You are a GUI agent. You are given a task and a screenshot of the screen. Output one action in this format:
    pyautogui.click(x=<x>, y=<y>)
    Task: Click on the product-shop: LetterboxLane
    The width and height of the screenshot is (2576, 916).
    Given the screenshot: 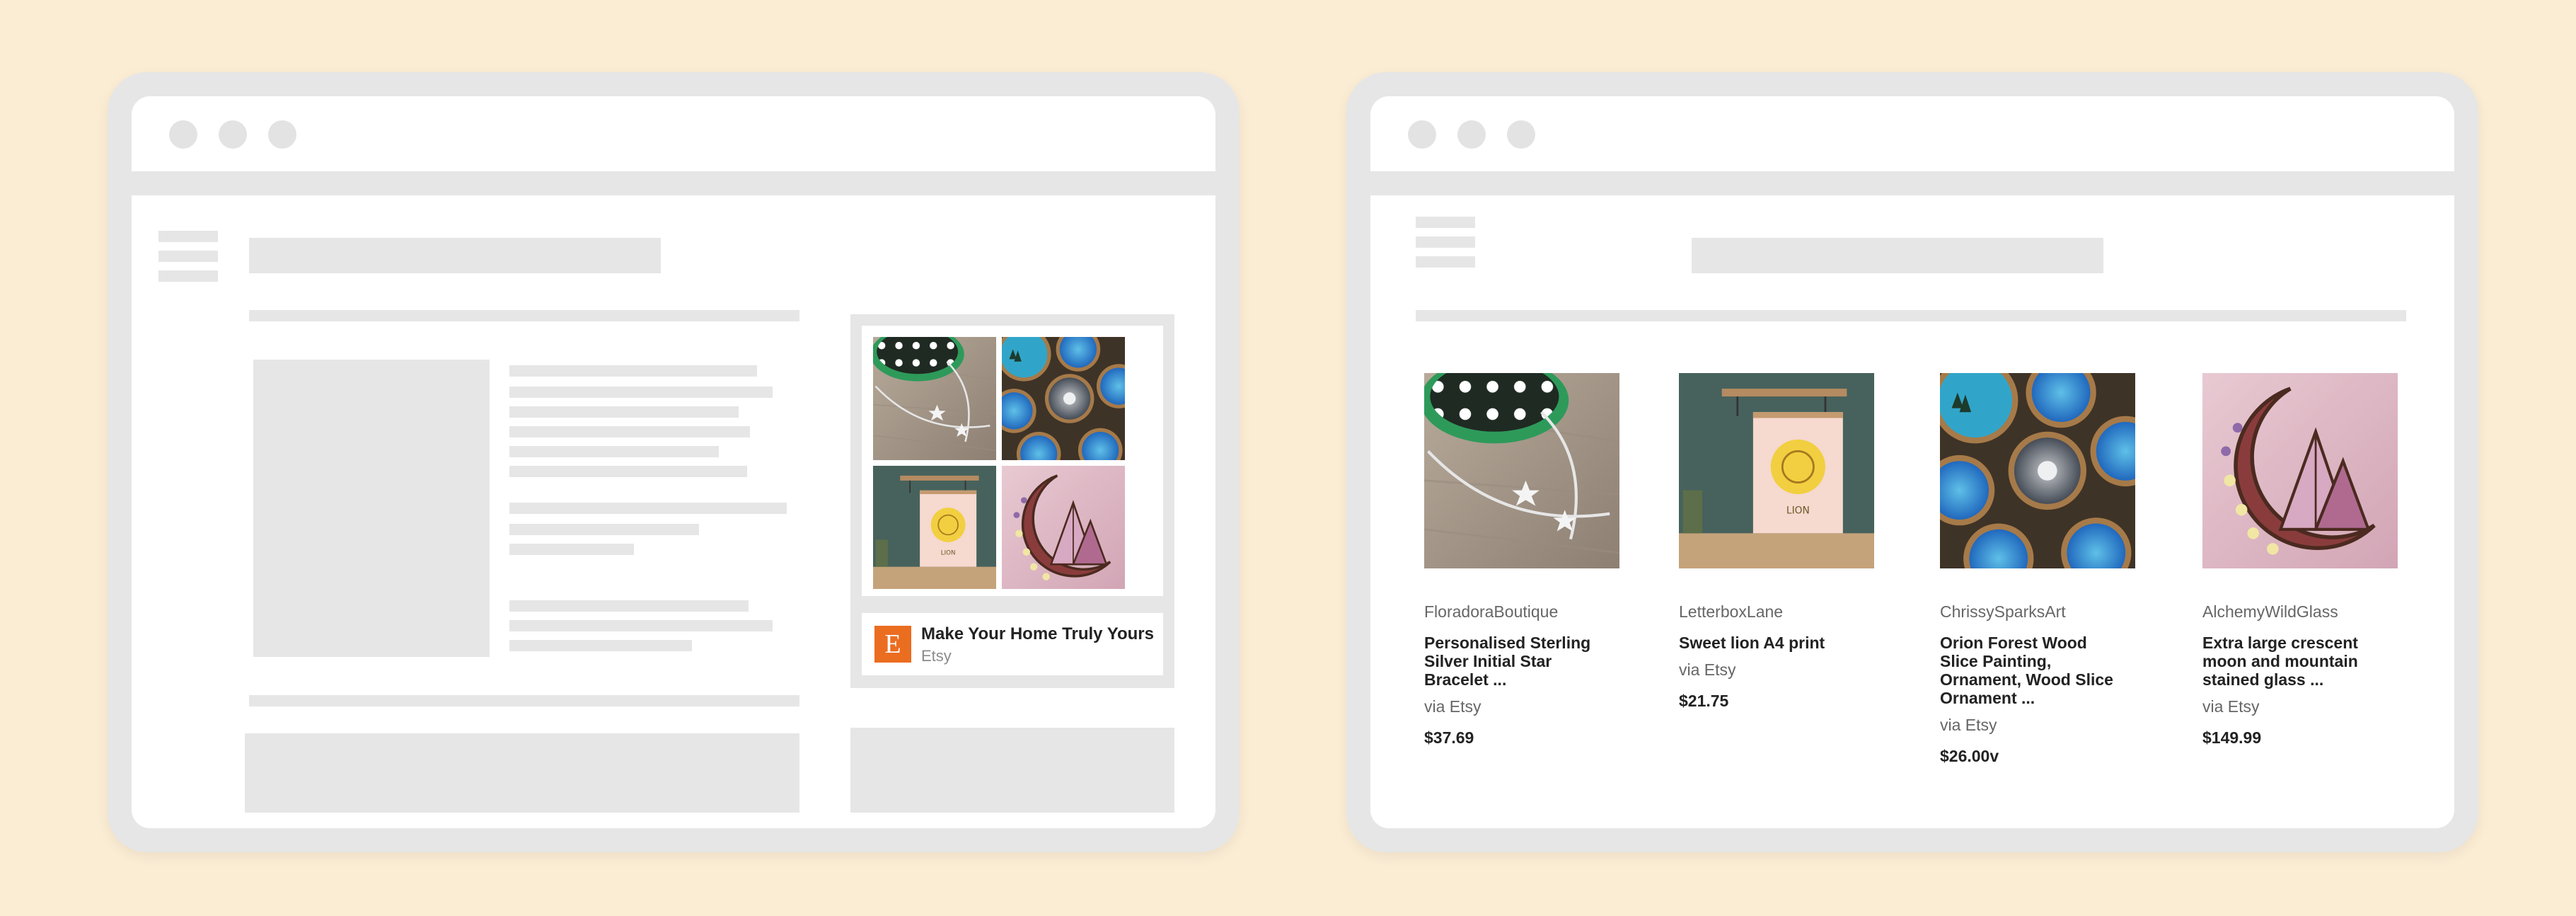 What is the action you would take?
    pyautogui.click(x=1776, y=612)
    